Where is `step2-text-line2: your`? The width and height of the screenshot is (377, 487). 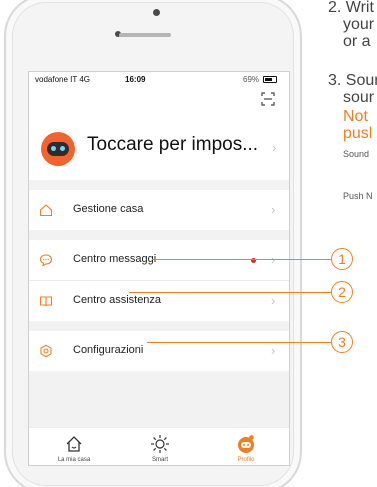 step2-text-line2: your is located at coordinates (359, 24).